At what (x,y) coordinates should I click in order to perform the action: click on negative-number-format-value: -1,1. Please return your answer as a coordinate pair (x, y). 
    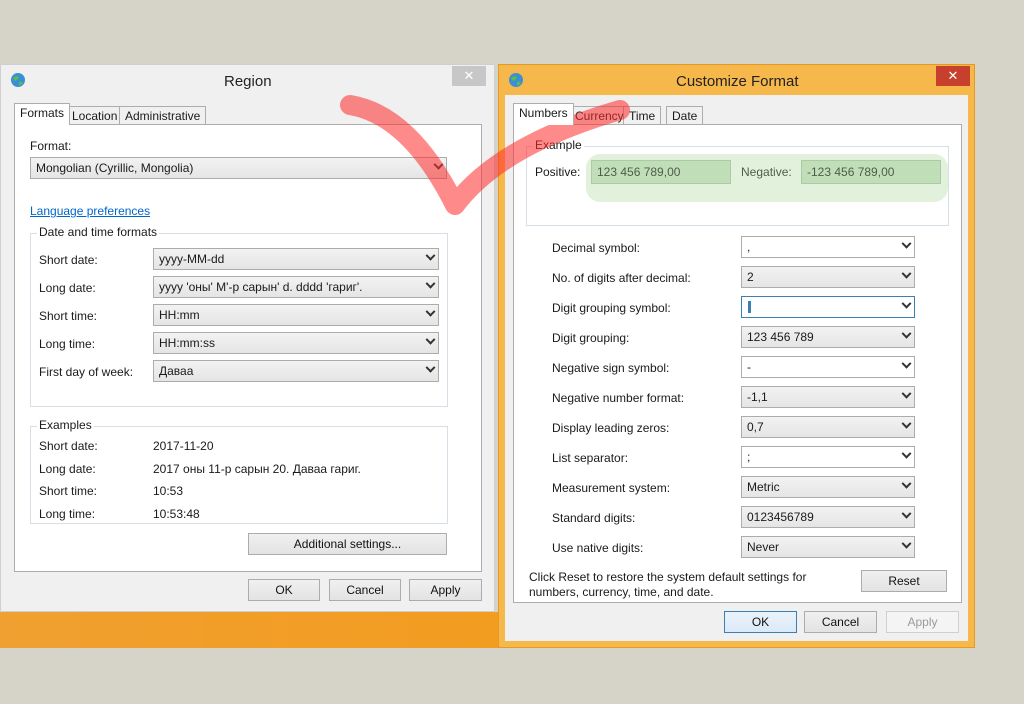
    Looking at the image, I should click on (757, 397).